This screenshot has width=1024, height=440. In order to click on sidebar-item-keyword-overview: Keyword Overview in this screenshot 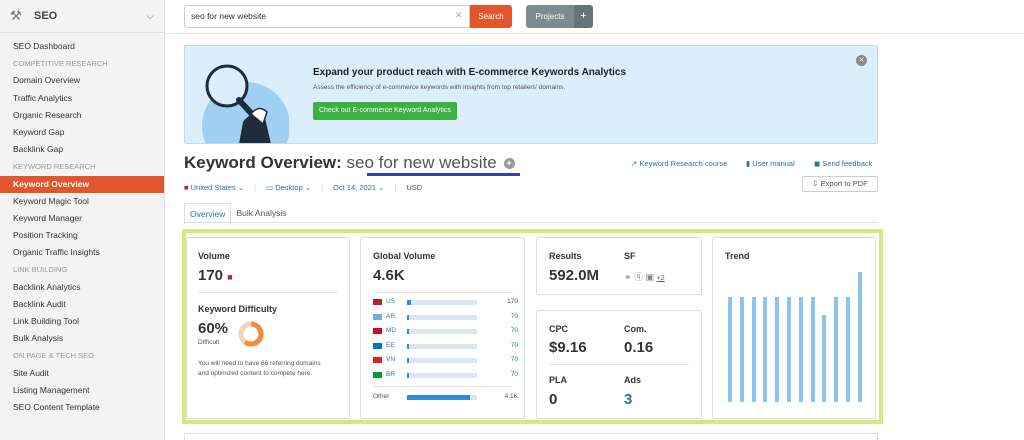, I will do `click(82, 184)`.